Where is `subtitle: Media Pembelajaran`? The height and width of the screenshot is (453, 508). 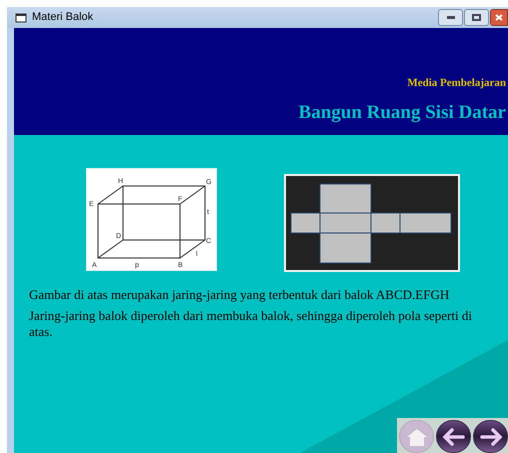 subtitle: Media Pembelajaran is located at coordinates (456, 83).